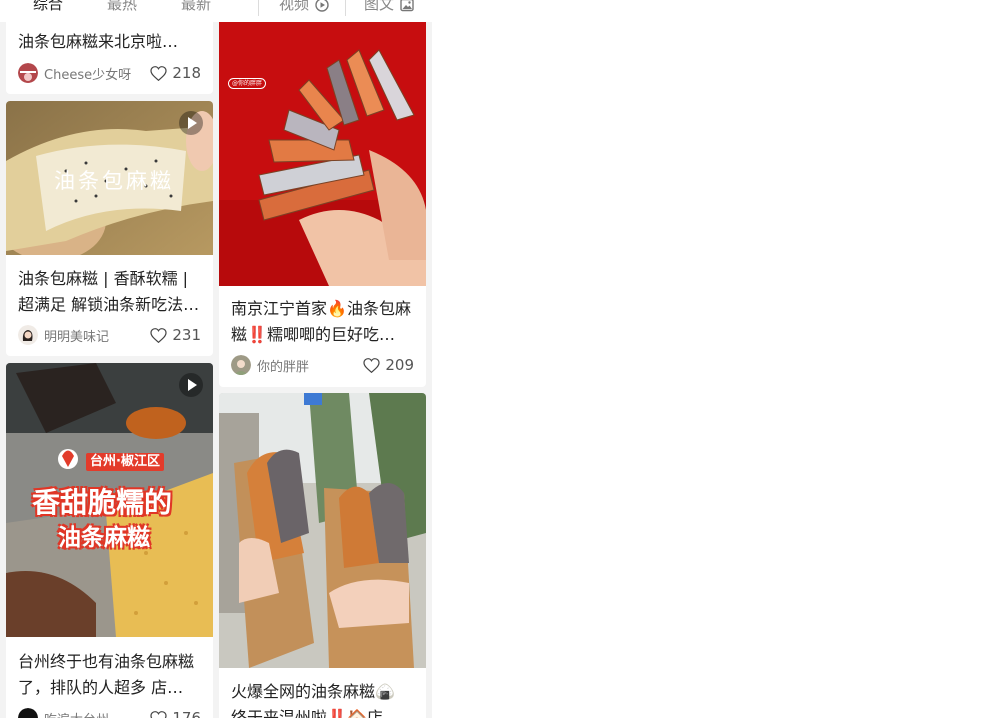 This screenshot has height=718, width=1000. I want to click on cover-text: 油条包麻糍, so click(114, 181).